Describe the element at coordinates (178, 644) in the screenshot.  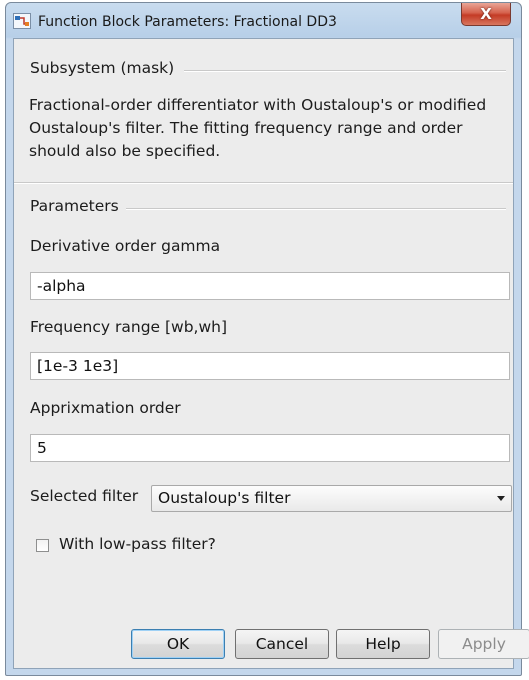
I see `ok-button: OK` at that location.